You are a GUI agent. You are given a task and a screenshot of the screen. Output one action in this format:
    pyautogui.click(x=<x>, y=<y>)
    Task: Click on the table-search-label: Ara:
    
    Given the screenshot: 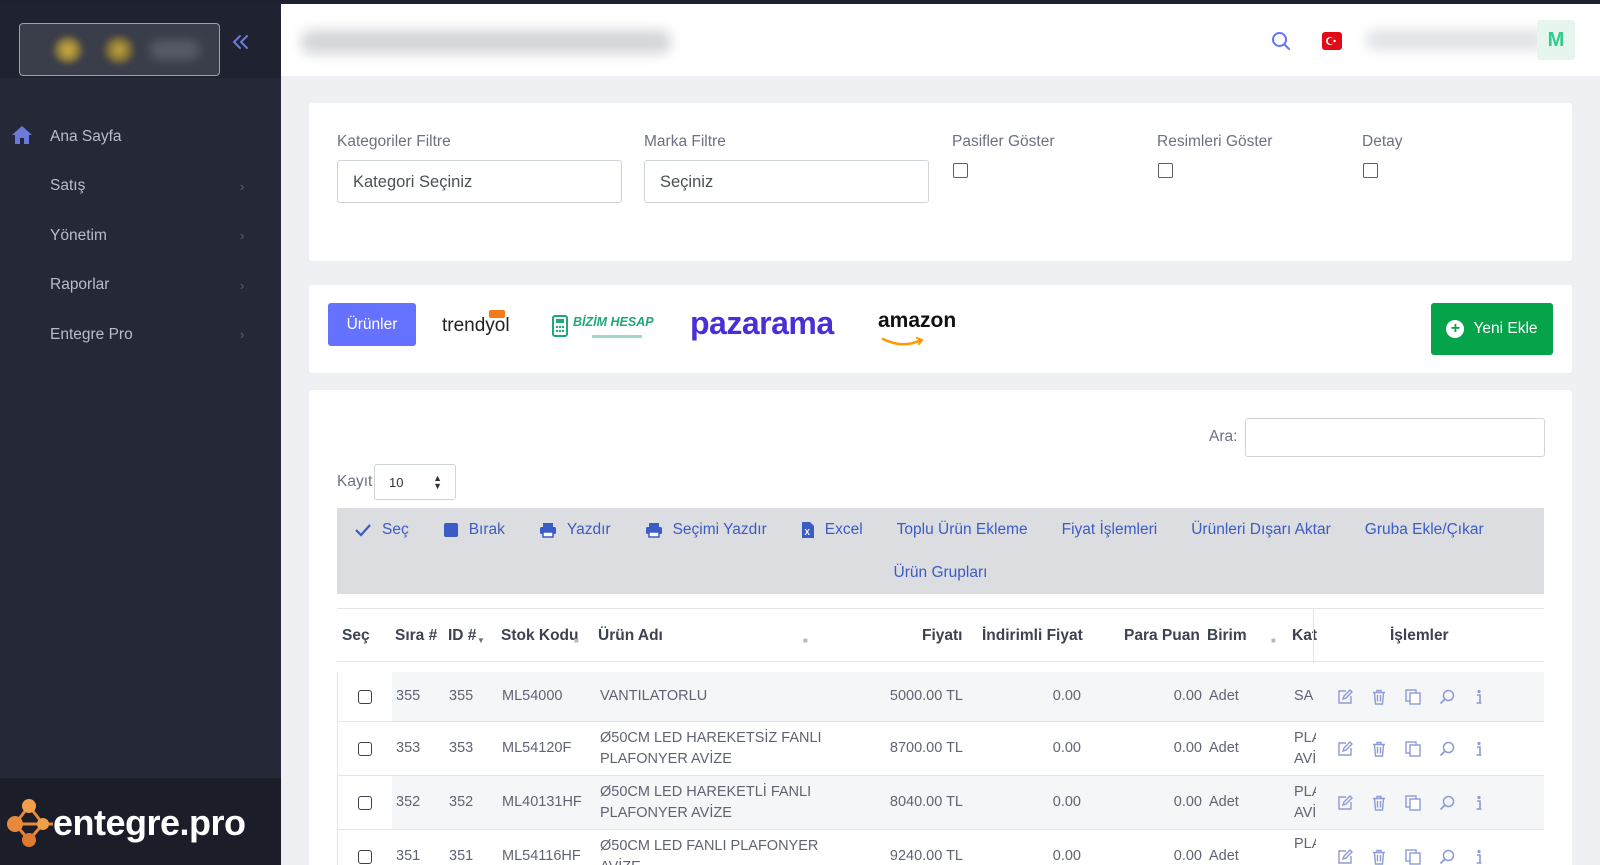 What is the action you would take?
    pyautogui.click(x=1223, y=436)
    